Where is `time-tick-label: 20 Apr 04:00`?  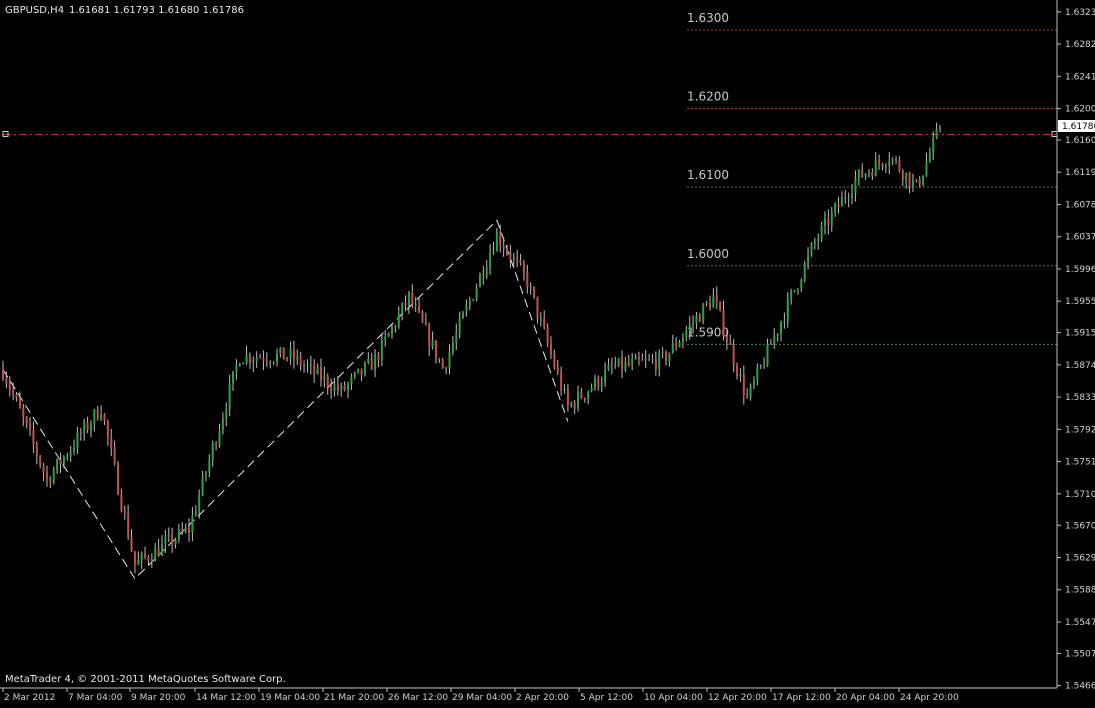 time-tick-label: 20 Apr 04:00 is located at coordinates (865, 698).